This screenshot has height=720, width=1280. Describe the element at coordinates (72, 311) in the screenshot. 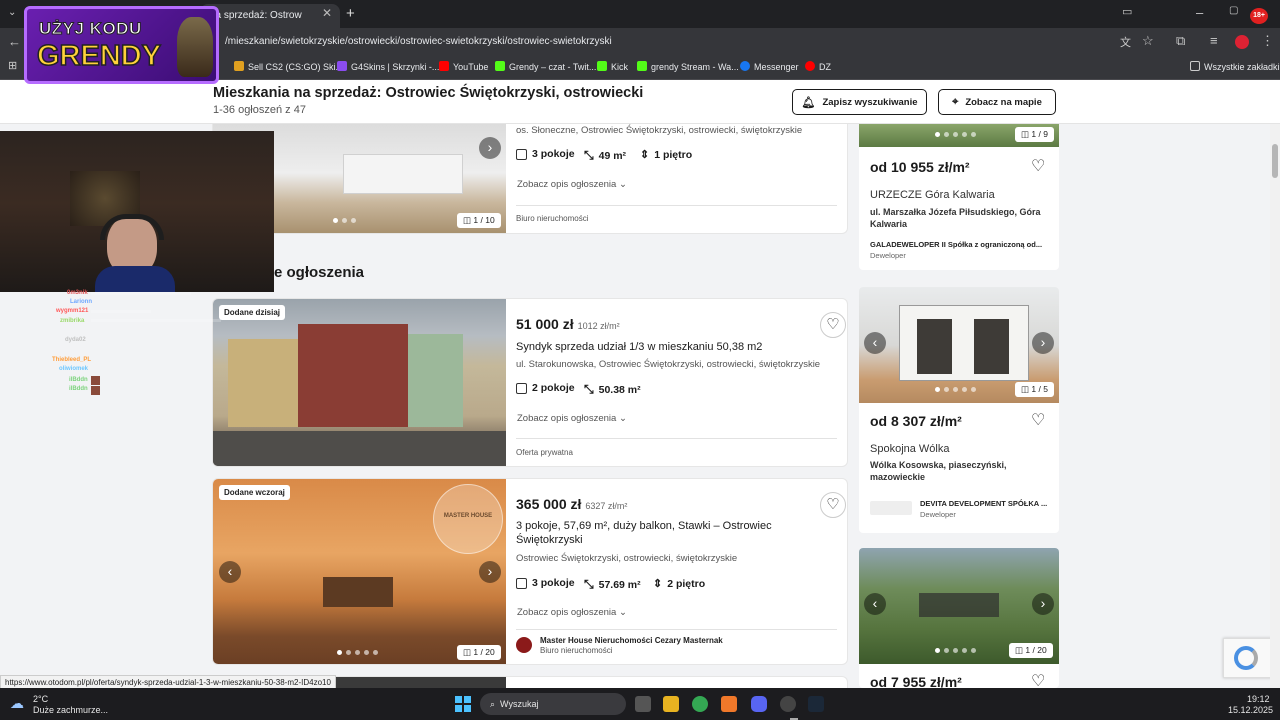

I see `chat-user: wygmm121` at that location.